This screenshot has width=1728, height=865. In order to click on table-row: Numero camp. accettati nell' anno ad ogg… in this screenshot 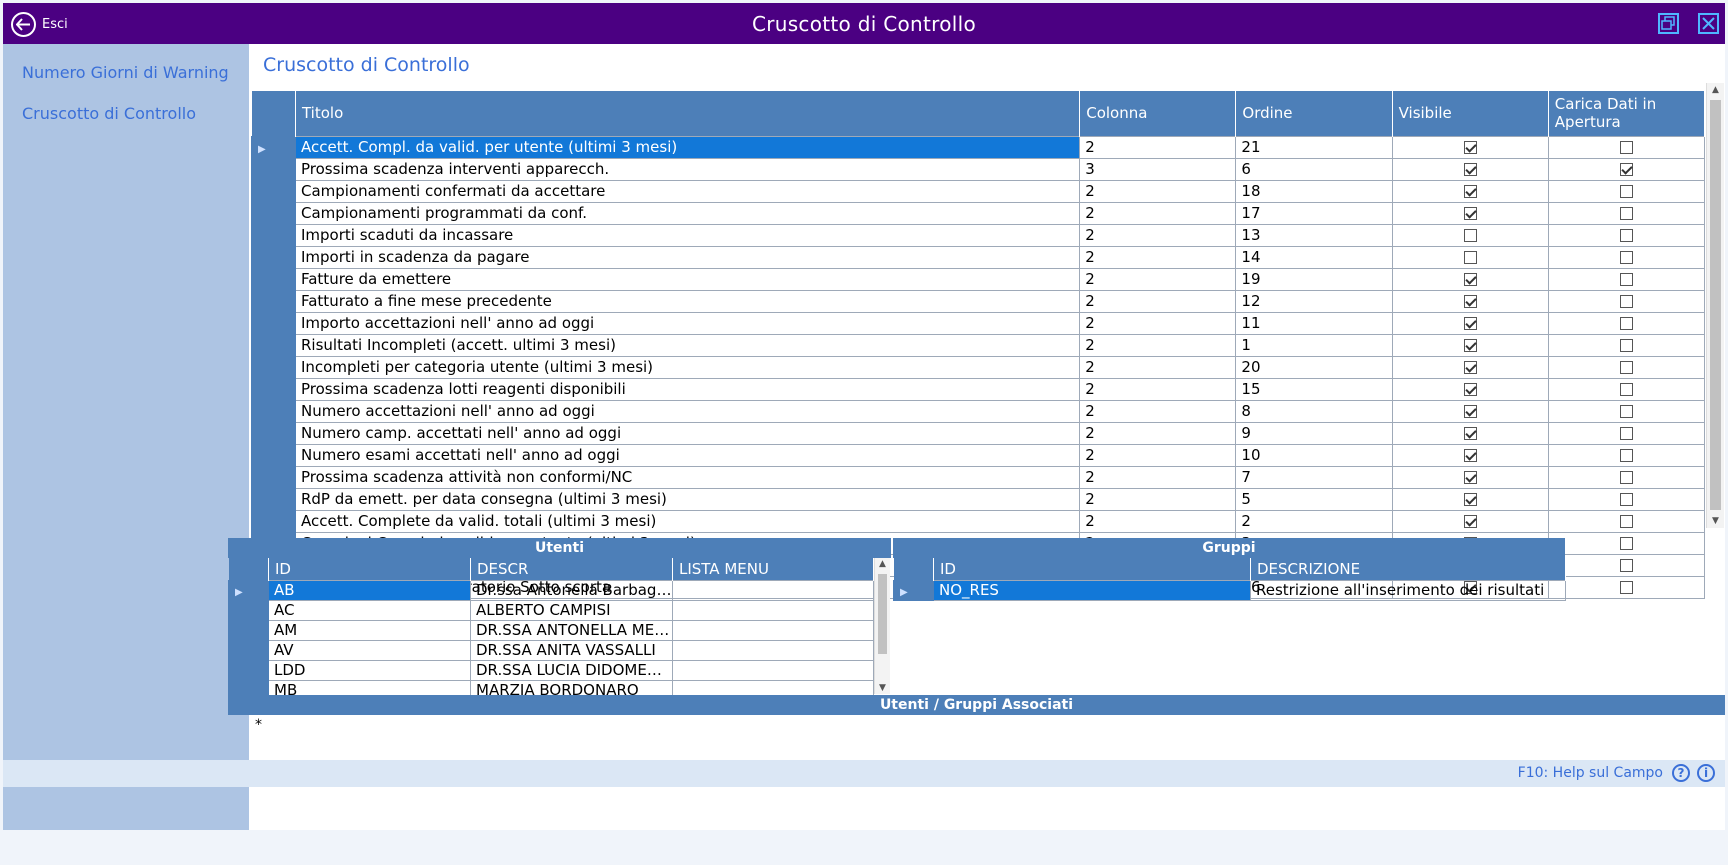, I will do `click(978, 433)`.